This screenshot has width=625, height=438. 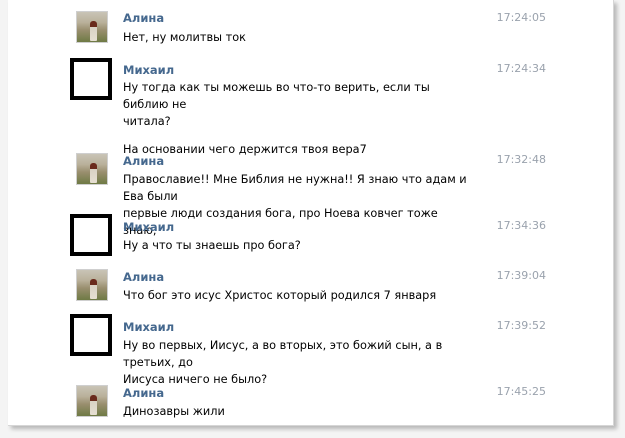 What do you see at coordinates (521, 225) in the screenshot?
I see `message-time: 17:34:36` at bounding box center [521, 225].